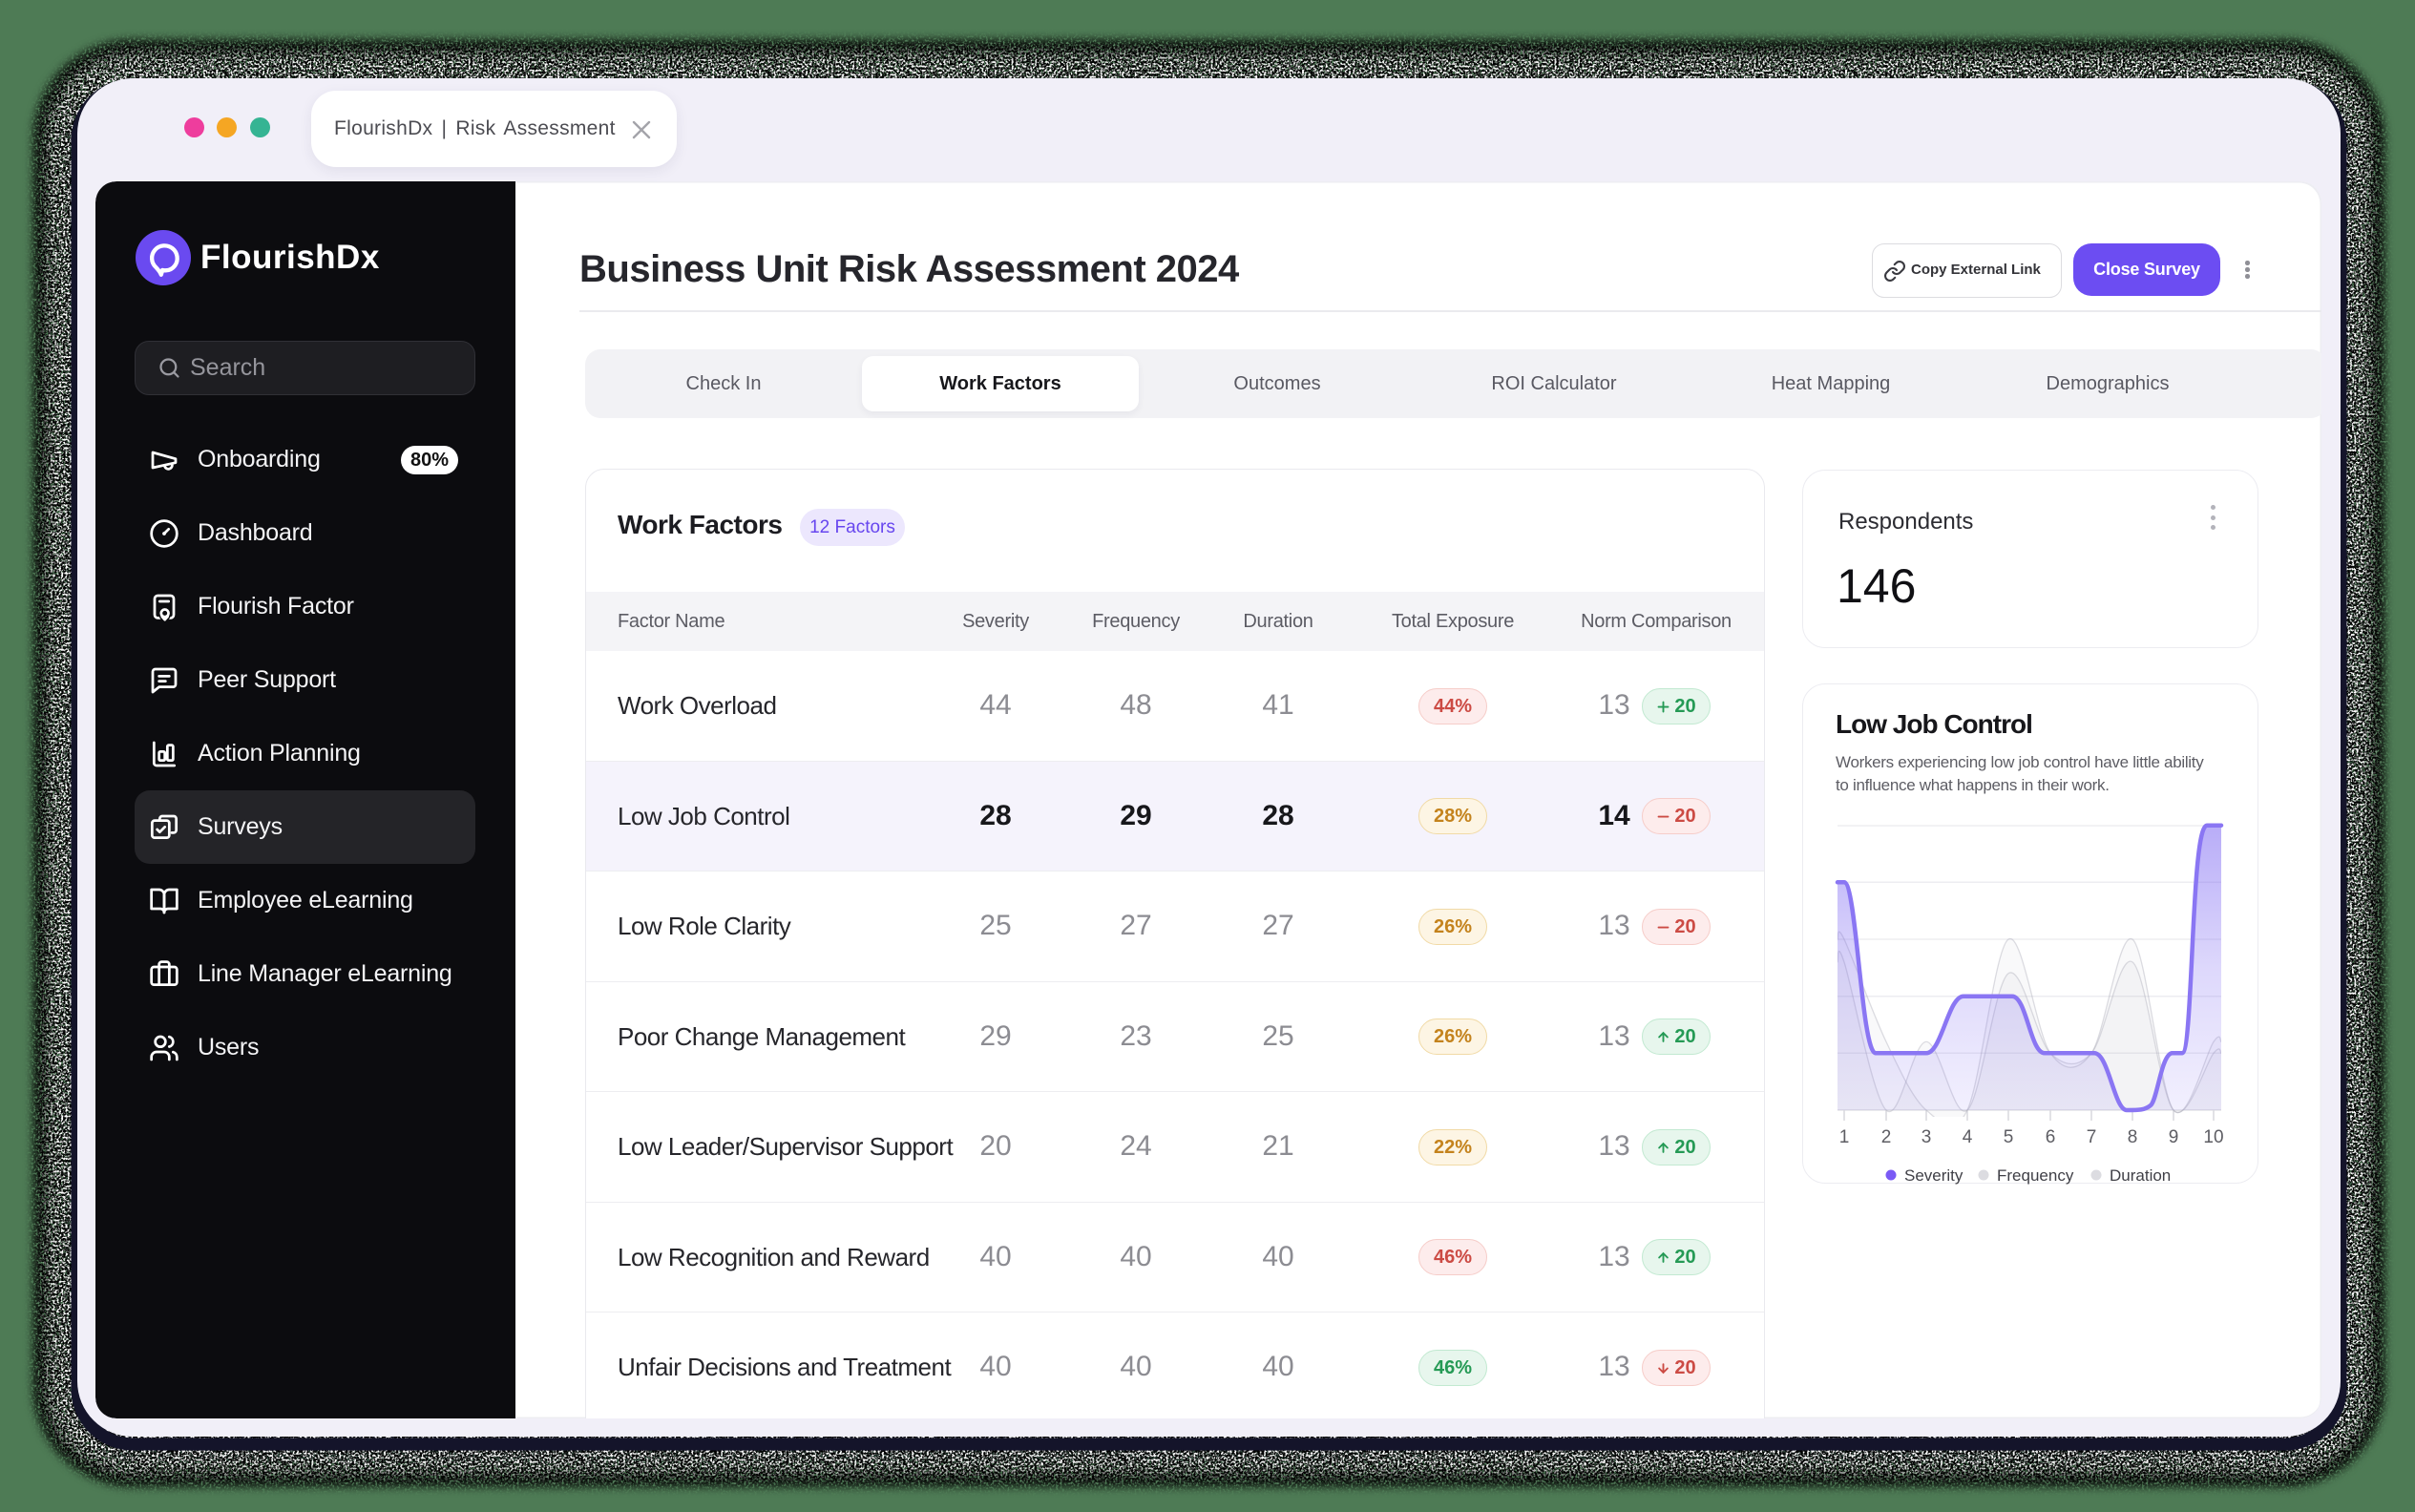 The width and height of the screenshot is (2415, 1512). Describe the element at coordinates (2174, 1137) in the screenshot. I see `svg-text: 9` at that location.